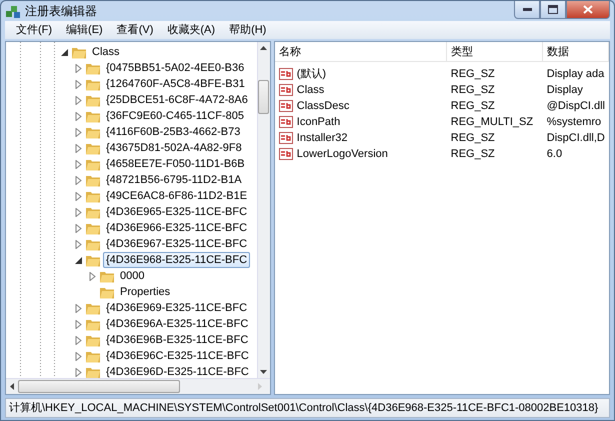 The height and width of the screenshot is (421, 615). I want to click on column-header: 数据, so click(575, 51).